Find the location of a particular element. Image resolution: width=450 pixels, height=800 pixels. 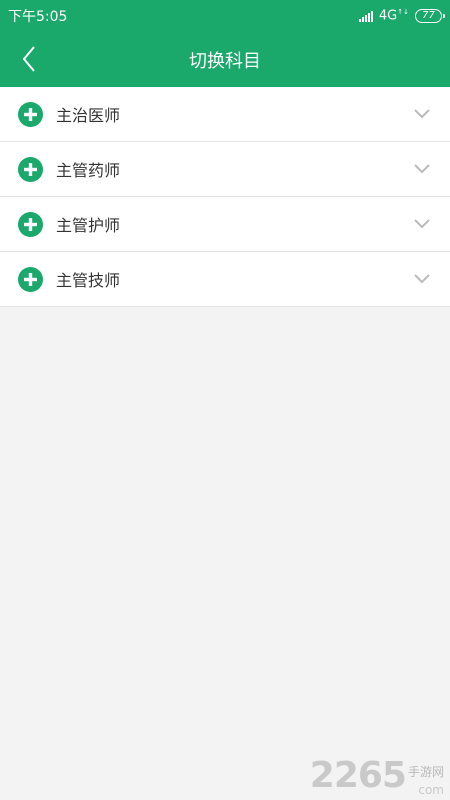

subject-label: 主管护师 is located at coordinates (88, 225).